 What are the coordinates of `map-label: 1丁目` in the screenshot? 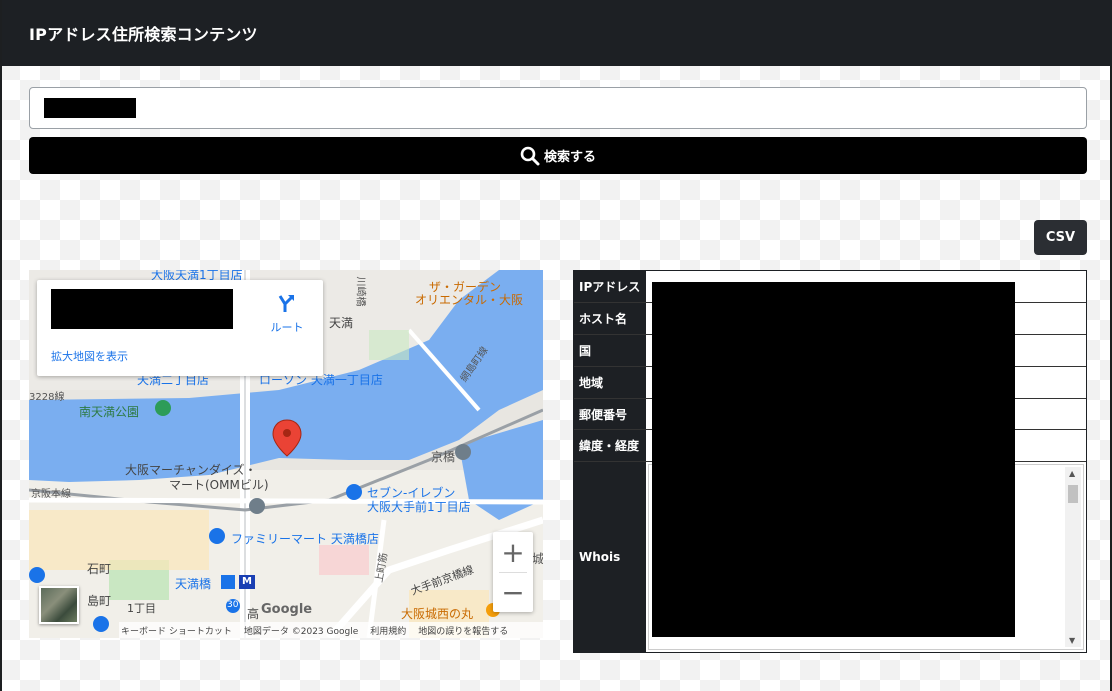 It's located at (141, 608).